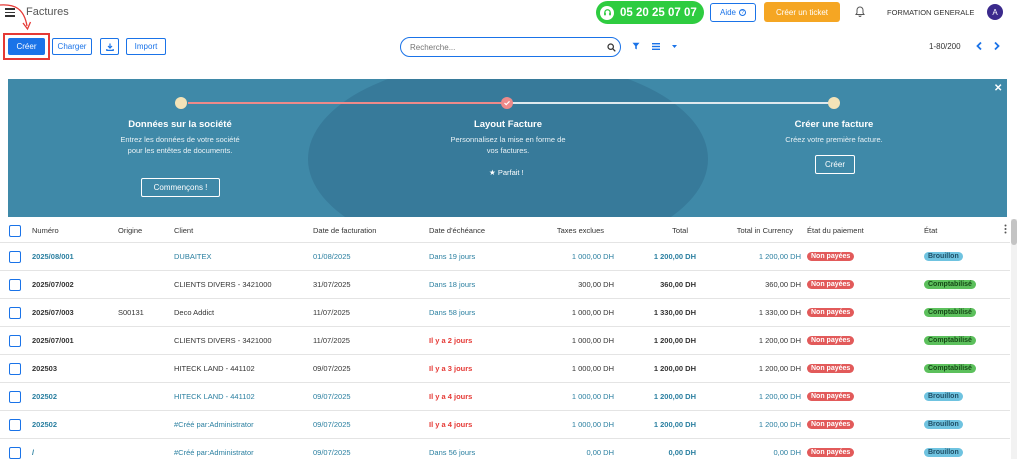 Image resolution: width=1024 pixels, height=459 pixels. What do you see at coordinates (180, 124) in the screenshot?
I see `step-title: Données sur la société` at bounding box center [180, 124].